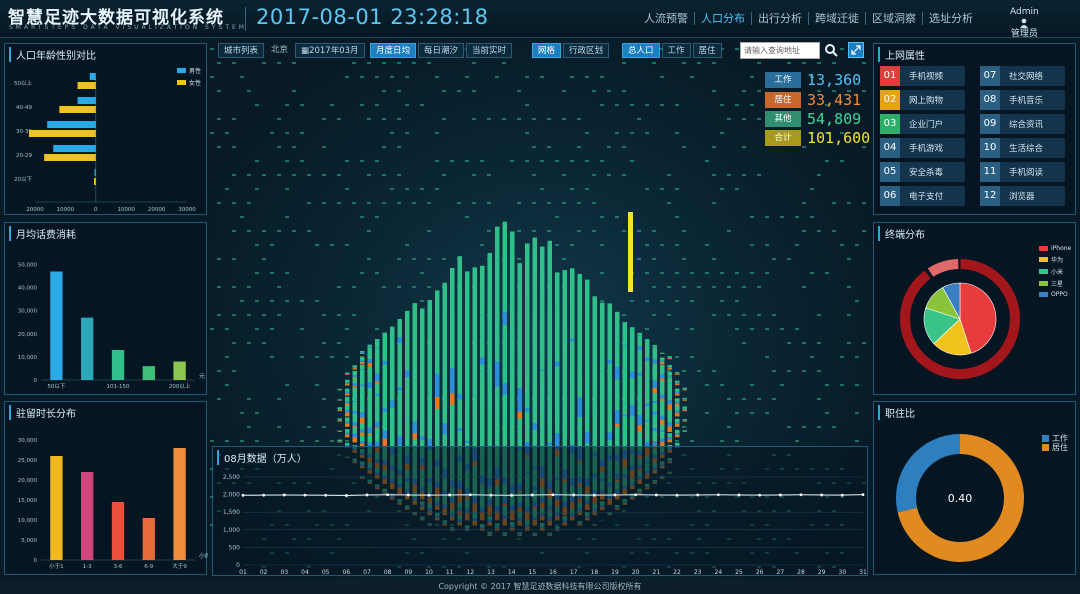 Image resolution: width=1080 pixels, height=594 pixels. What do you see at coordinates (586, 50) in the screenshot?
I see `view-district: 行政区划` at bounding box center [586, 50].